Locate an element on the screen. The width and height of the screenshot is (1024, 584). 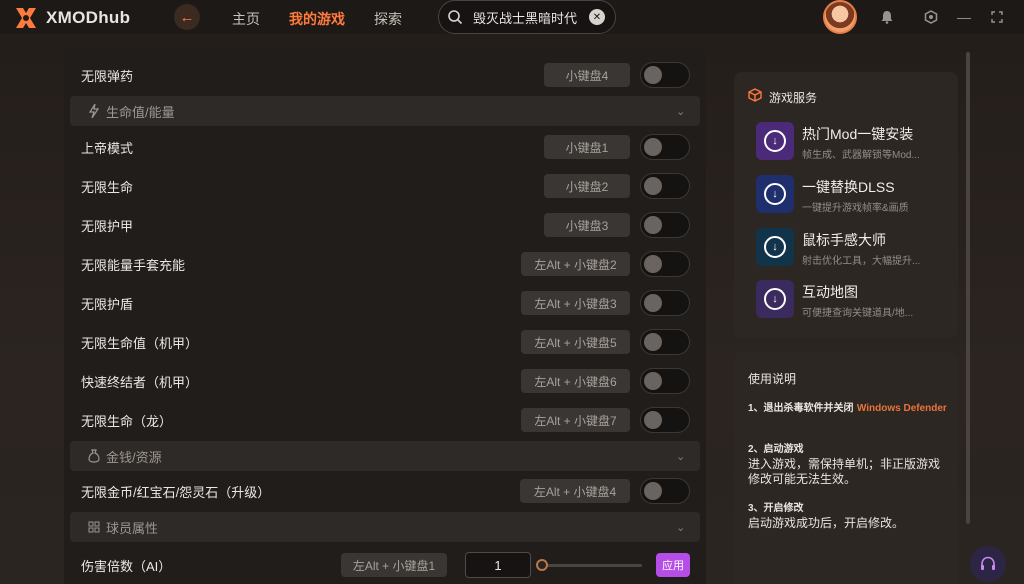
hotkey-chip: 左Alt + 小键盘4 is located at coordinates (575, 491).